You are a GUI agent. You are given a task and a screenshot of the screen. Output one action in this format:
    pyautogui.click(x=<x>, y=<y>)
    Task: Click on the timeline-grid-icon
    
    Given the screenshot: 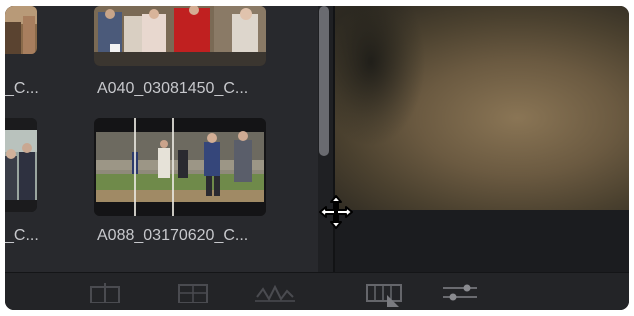 What is the action you would take?
    pyautogui.click(x=385, y=294)
    